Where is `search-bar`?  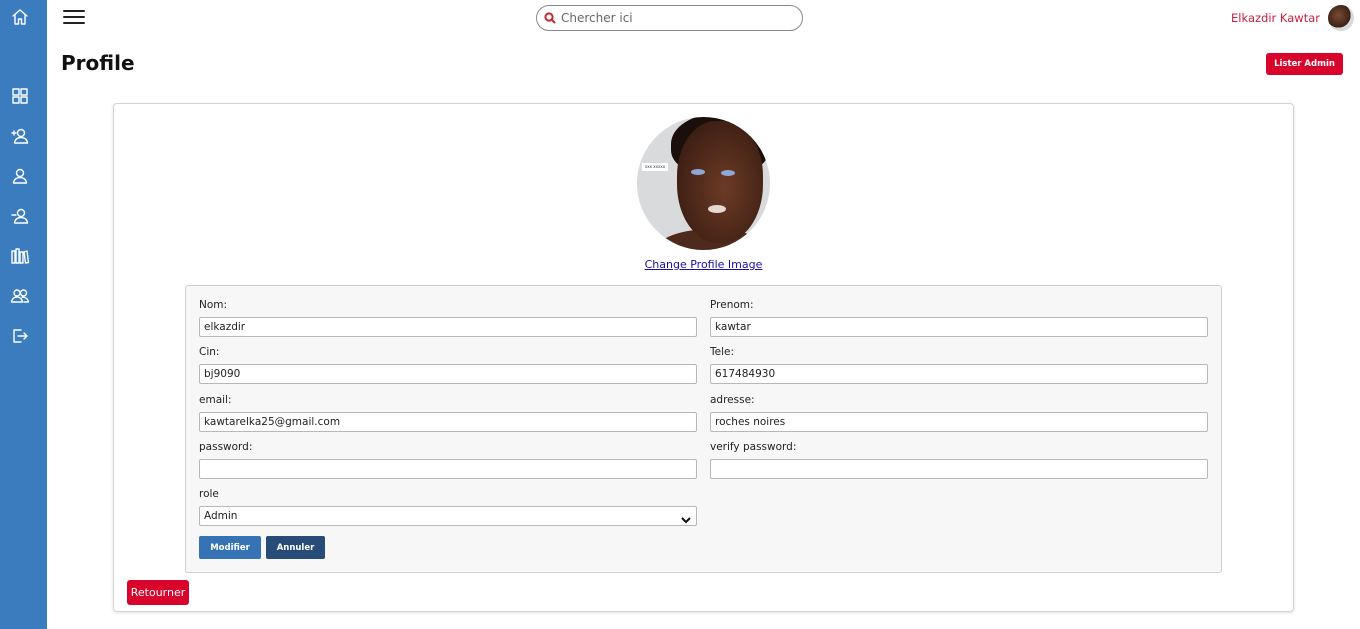
search-bar is located at coordinates (669, 18).